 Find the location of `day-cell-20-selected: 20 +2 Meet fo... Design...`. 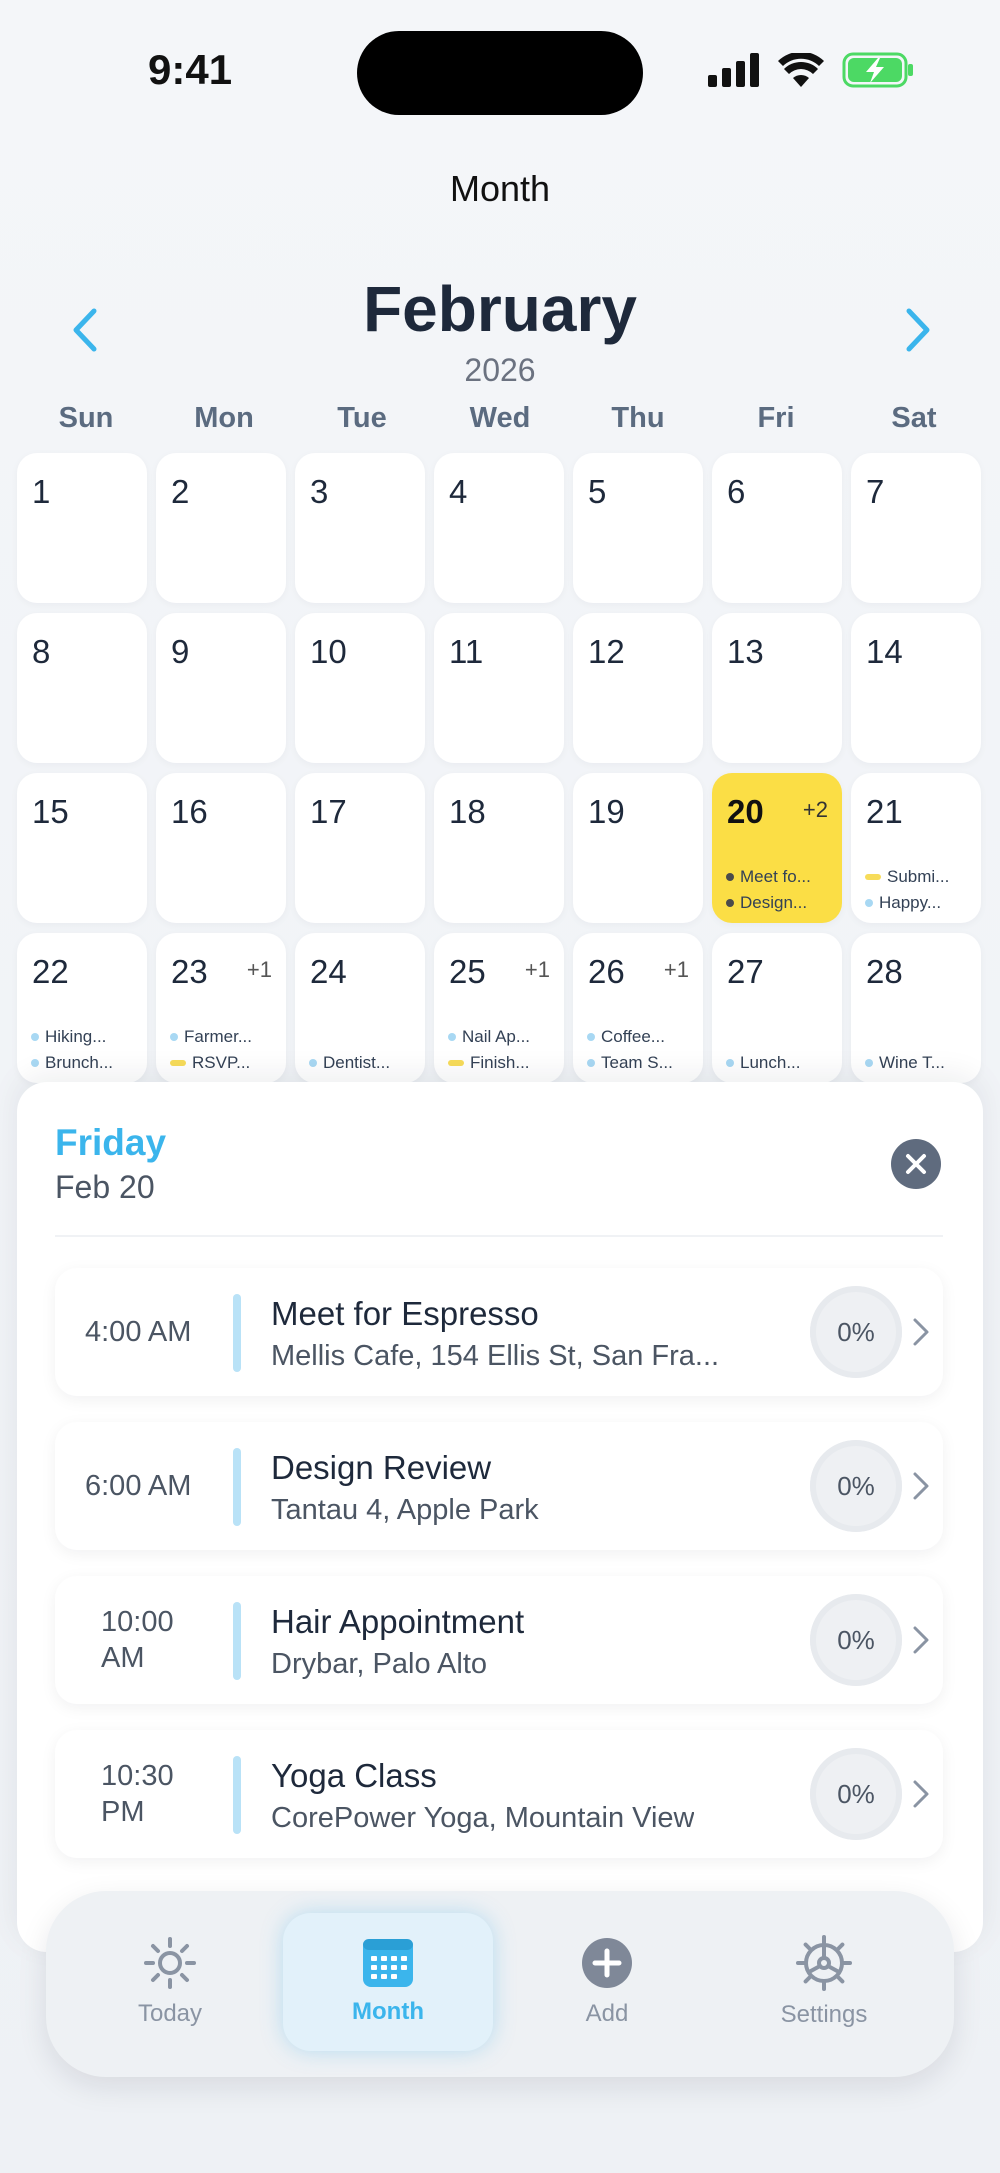

day-cell-20-selected: 20 +2 Meet fo... Design... is located at coordinates (777, 848).